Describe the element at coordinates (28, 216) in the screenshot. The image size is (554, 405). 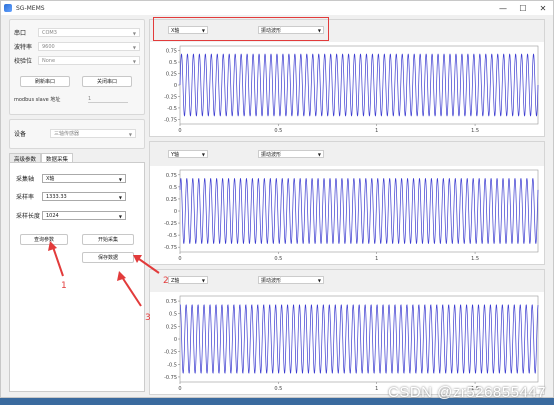
I see `sample-length-label: 采样长度` at that location.